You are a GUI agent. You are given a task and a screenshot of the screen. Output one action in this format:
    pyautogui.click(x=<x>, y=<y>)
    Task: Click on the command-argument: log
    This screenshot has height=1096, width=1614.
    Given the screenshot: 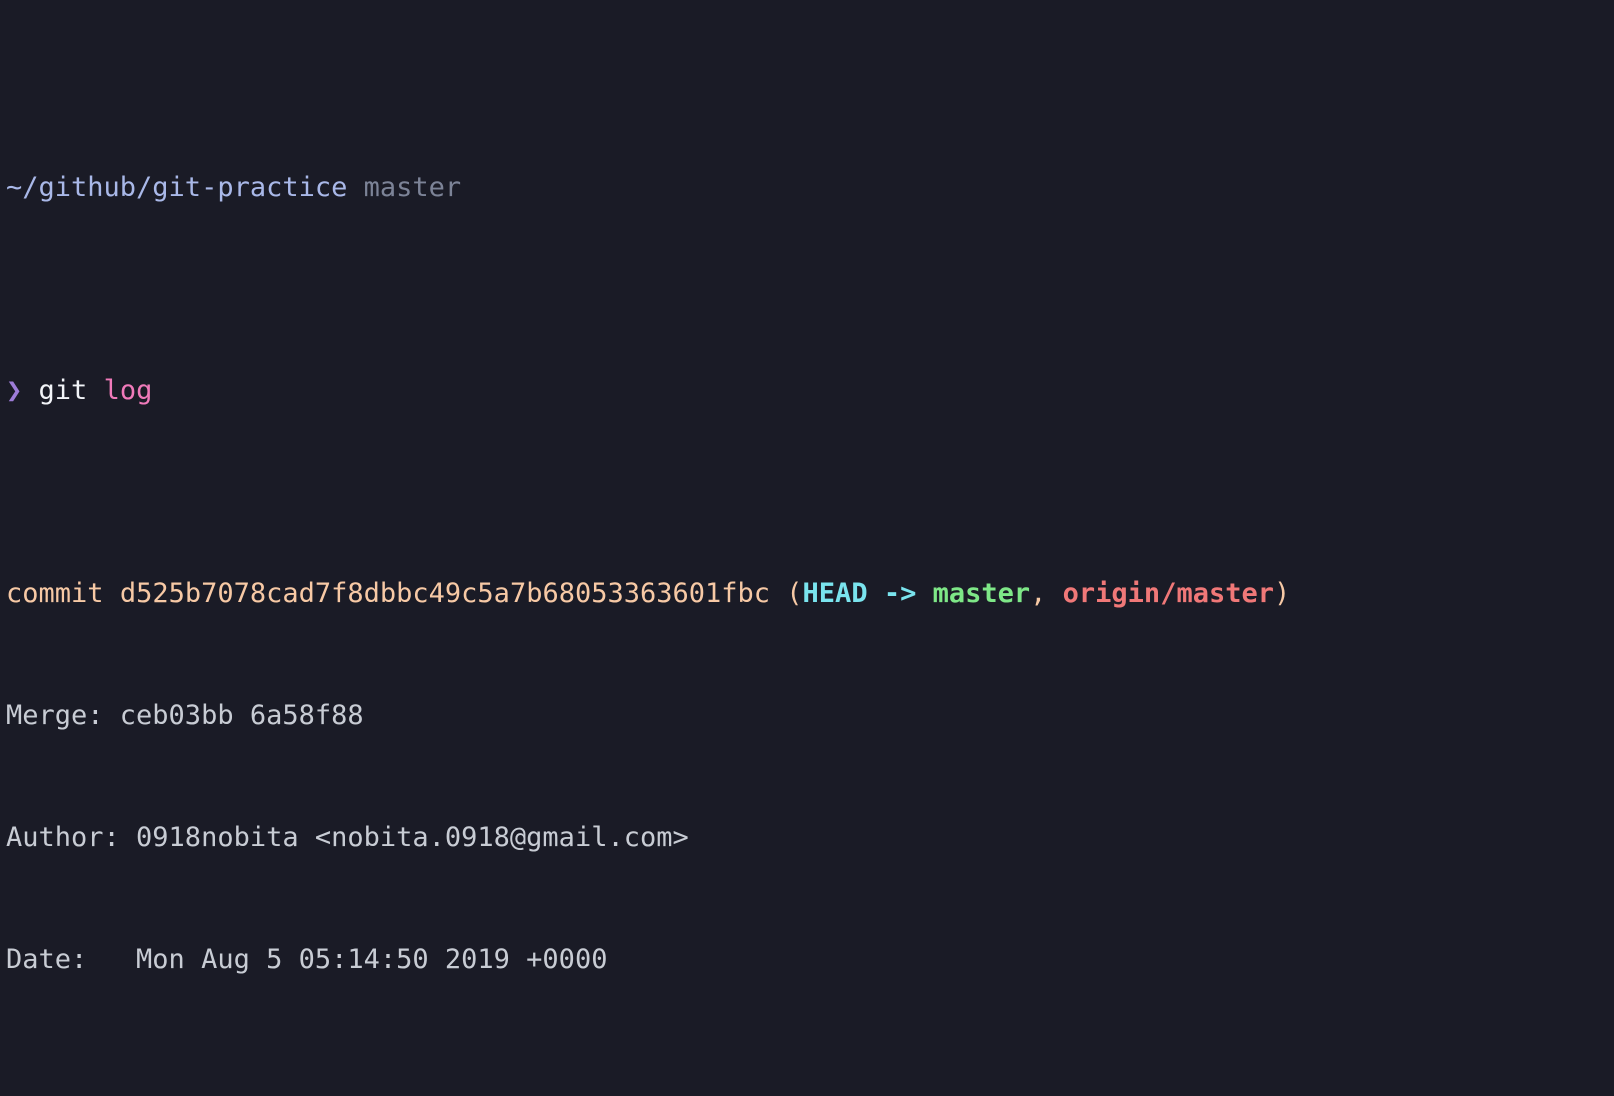 What is the action you would take?
    pyautogui.click(x=128, y=391)
    